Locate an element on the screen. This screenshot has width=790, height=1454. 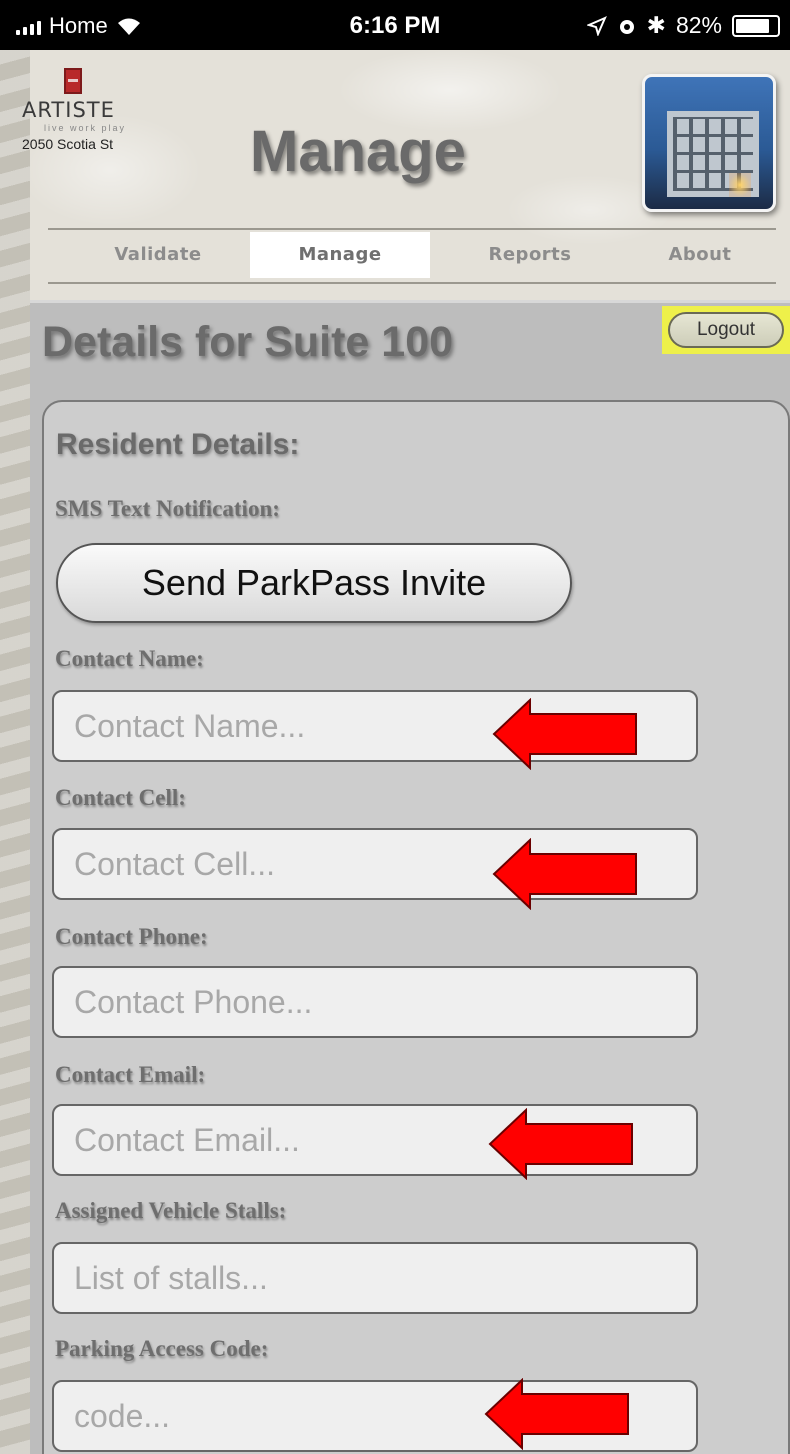
bluetooth-icon: ✱ is located at coordinates (656, 25).